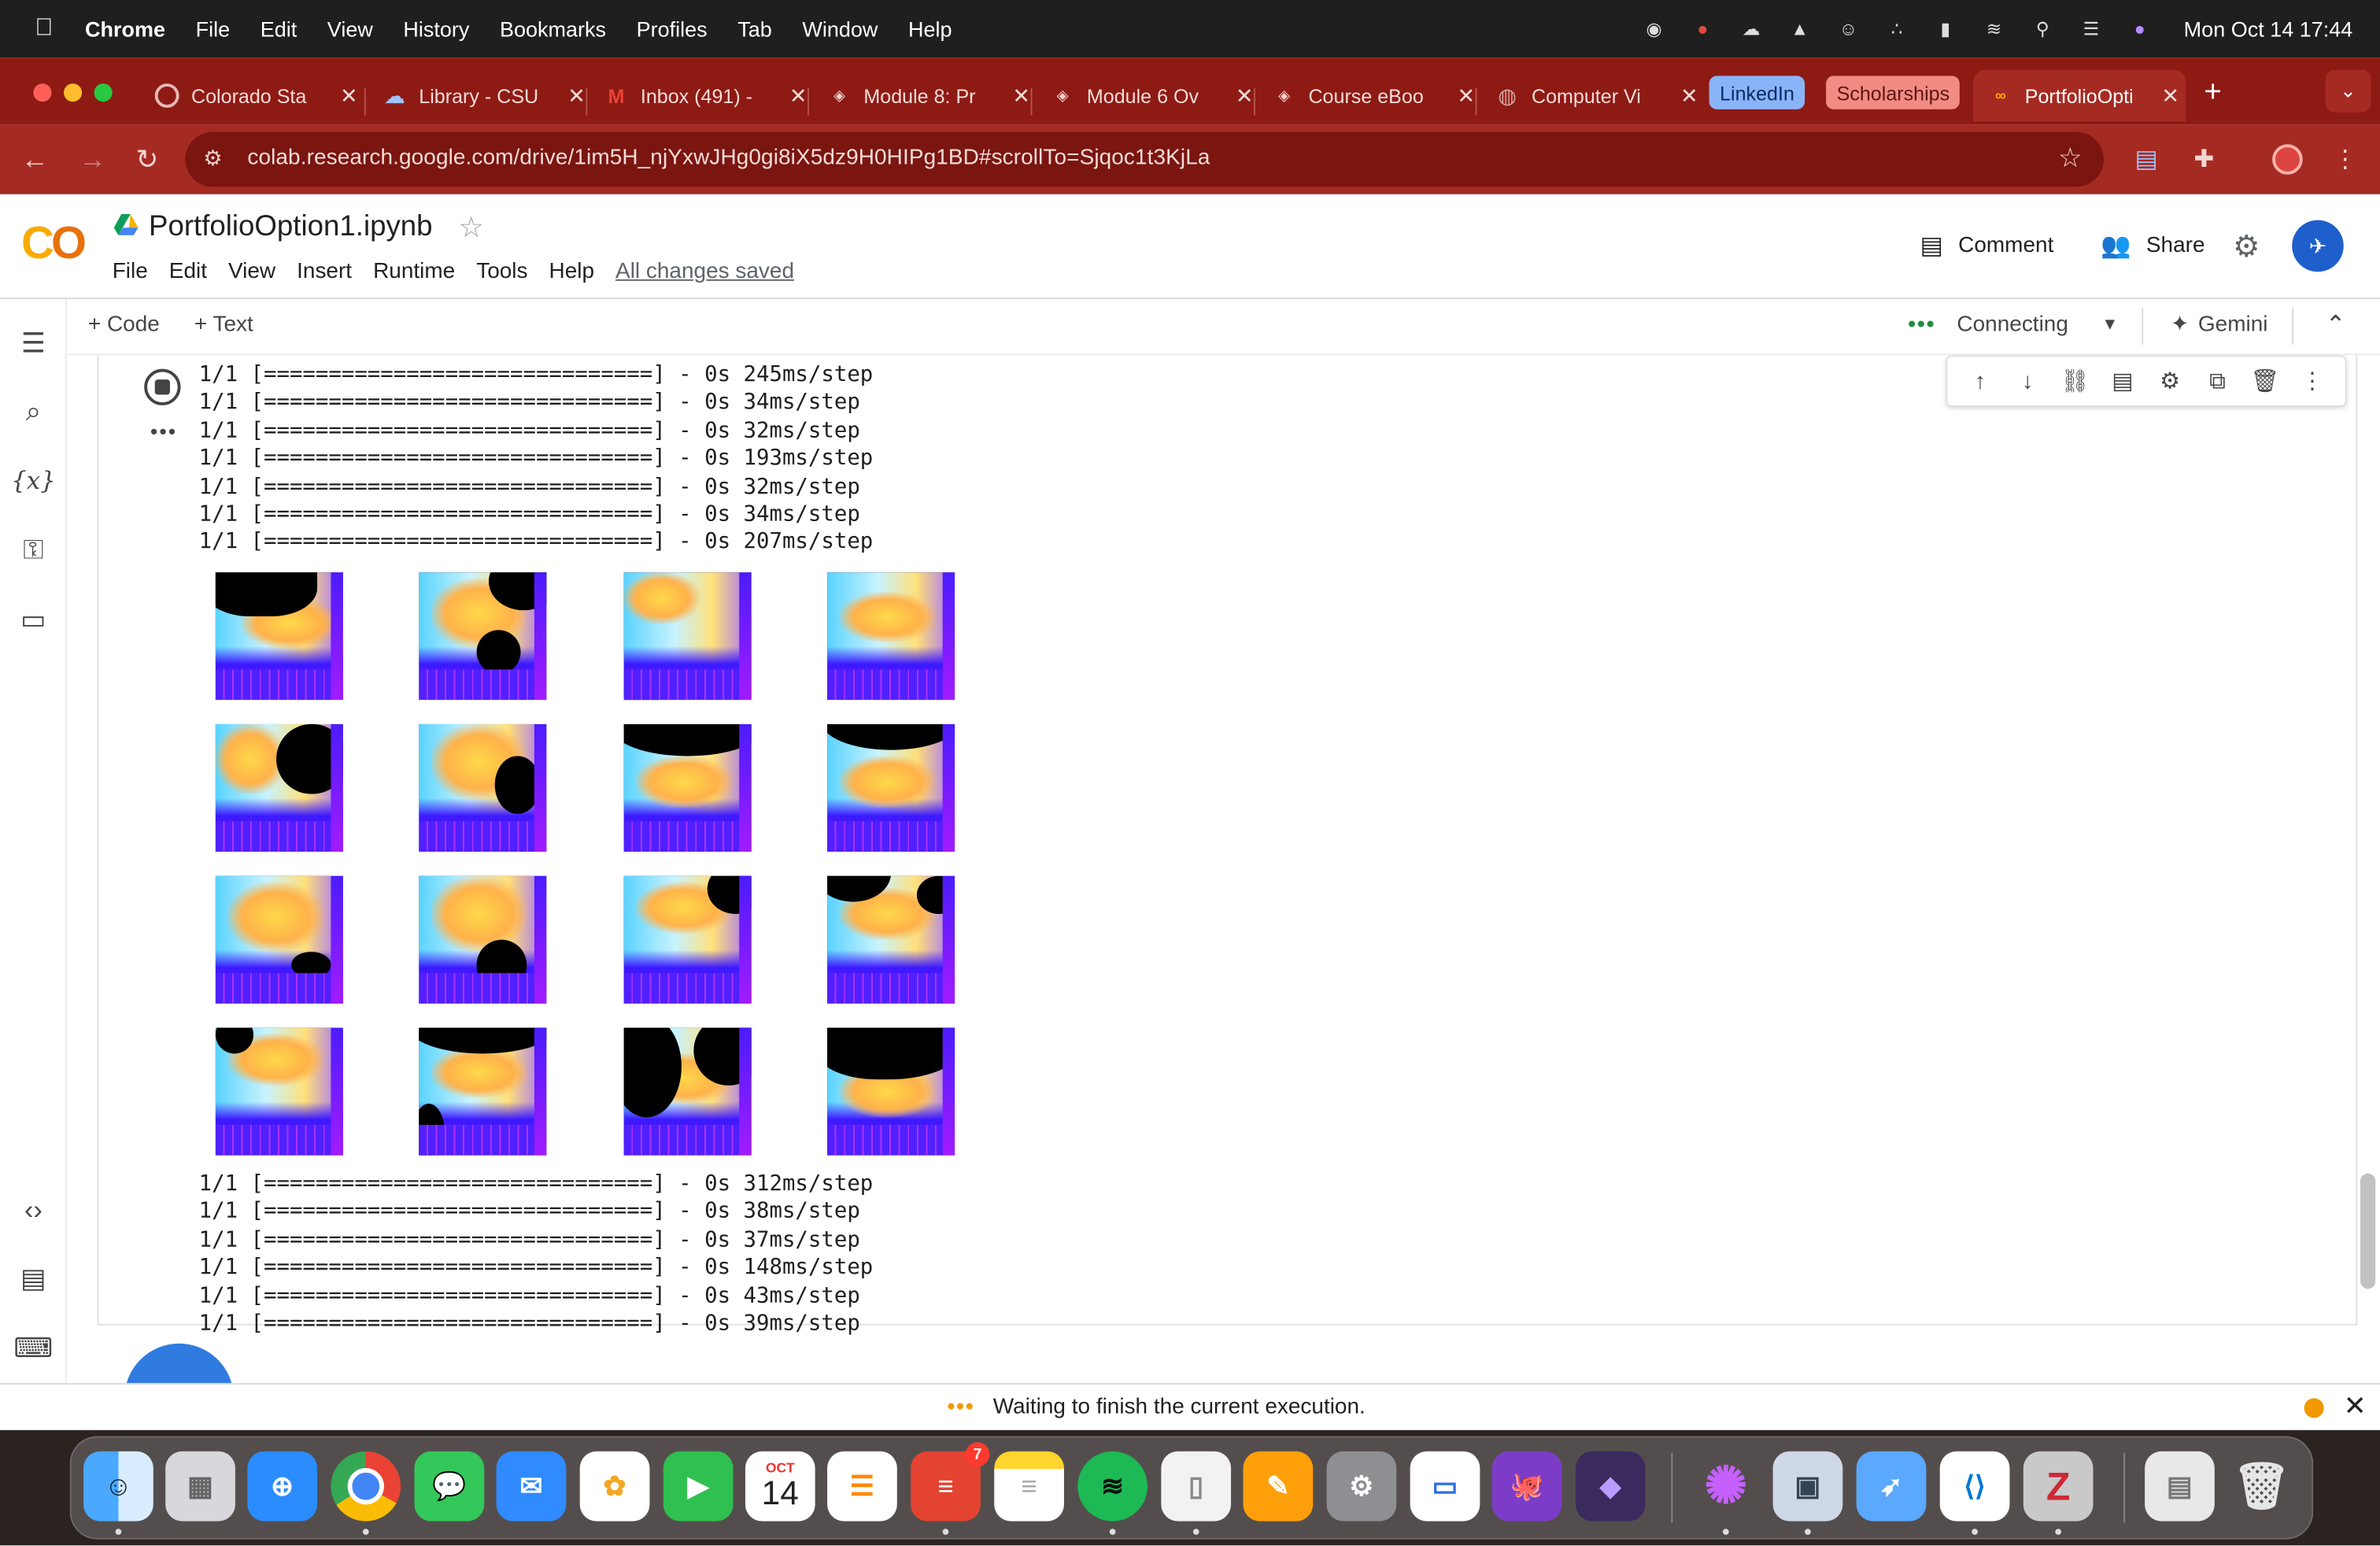 Image resolution: width=2380 pixels, height=1546 pixels. What do you see at coordinates (932, 96) in the screenshot?
I see `tab-module-8: ◈ Module 8: Pr ✕` at bounding box center [932, 96].